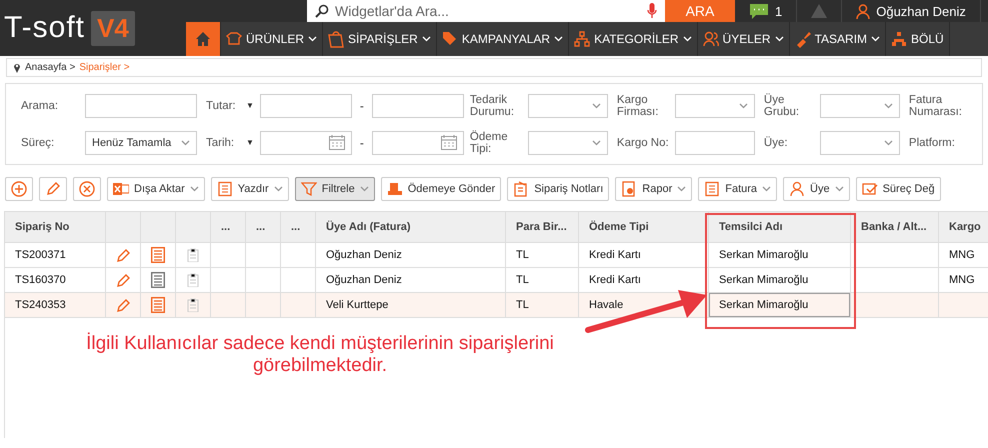 The width and height of the screenshot is (988, 448). Describe the element at coordinates (921, 11) in the screenshot. I see `user-name: Oğuzhan Deniz` at that location.